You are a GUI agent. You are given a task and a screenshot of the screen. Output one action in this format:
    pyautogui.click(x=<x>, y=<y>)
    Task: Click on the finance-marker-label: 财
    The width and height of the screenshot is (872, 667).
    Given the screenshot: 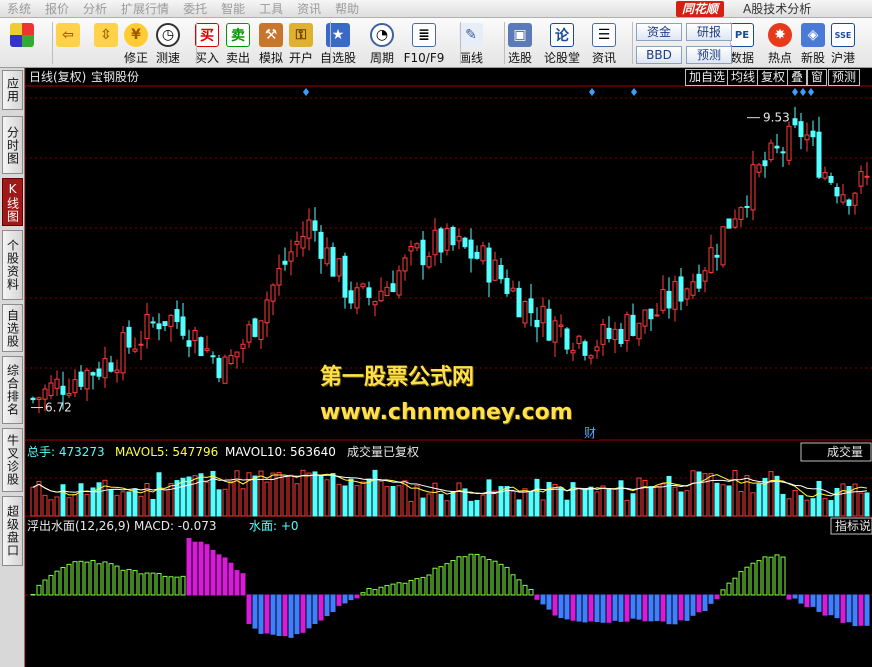 What is the action you would take?
    pyautogui.click(x=590, y=433)
    